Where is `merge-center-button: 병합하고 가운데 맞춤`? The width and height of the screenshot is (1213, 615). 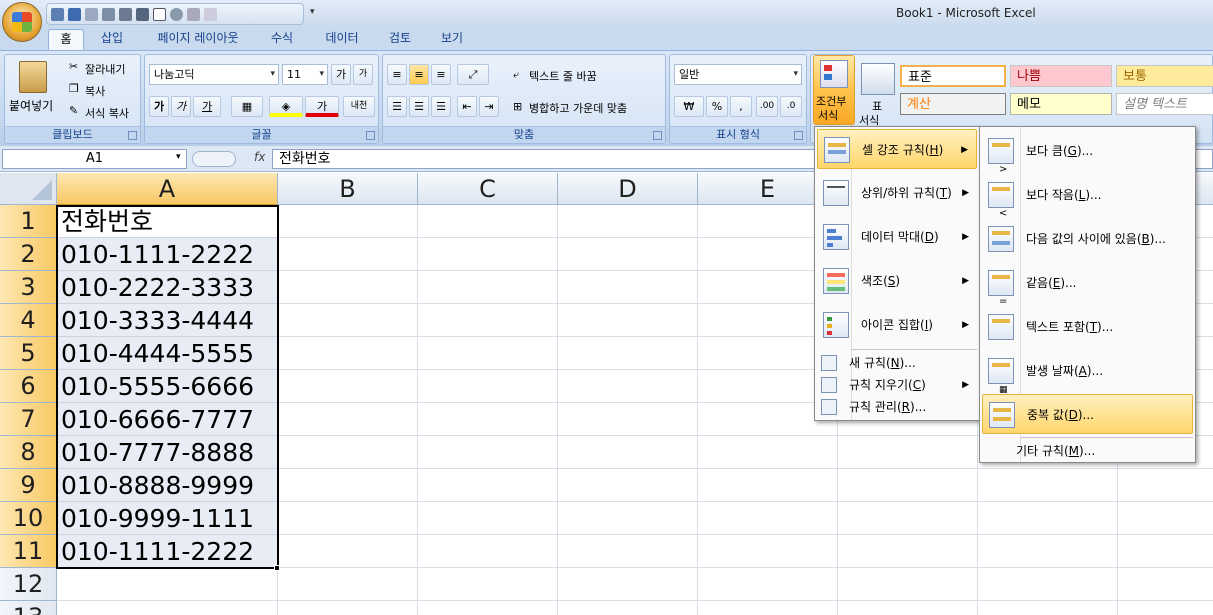
merge-center-button: 병합하고 가운데 맞춤 is located at coordinates (578, 108).